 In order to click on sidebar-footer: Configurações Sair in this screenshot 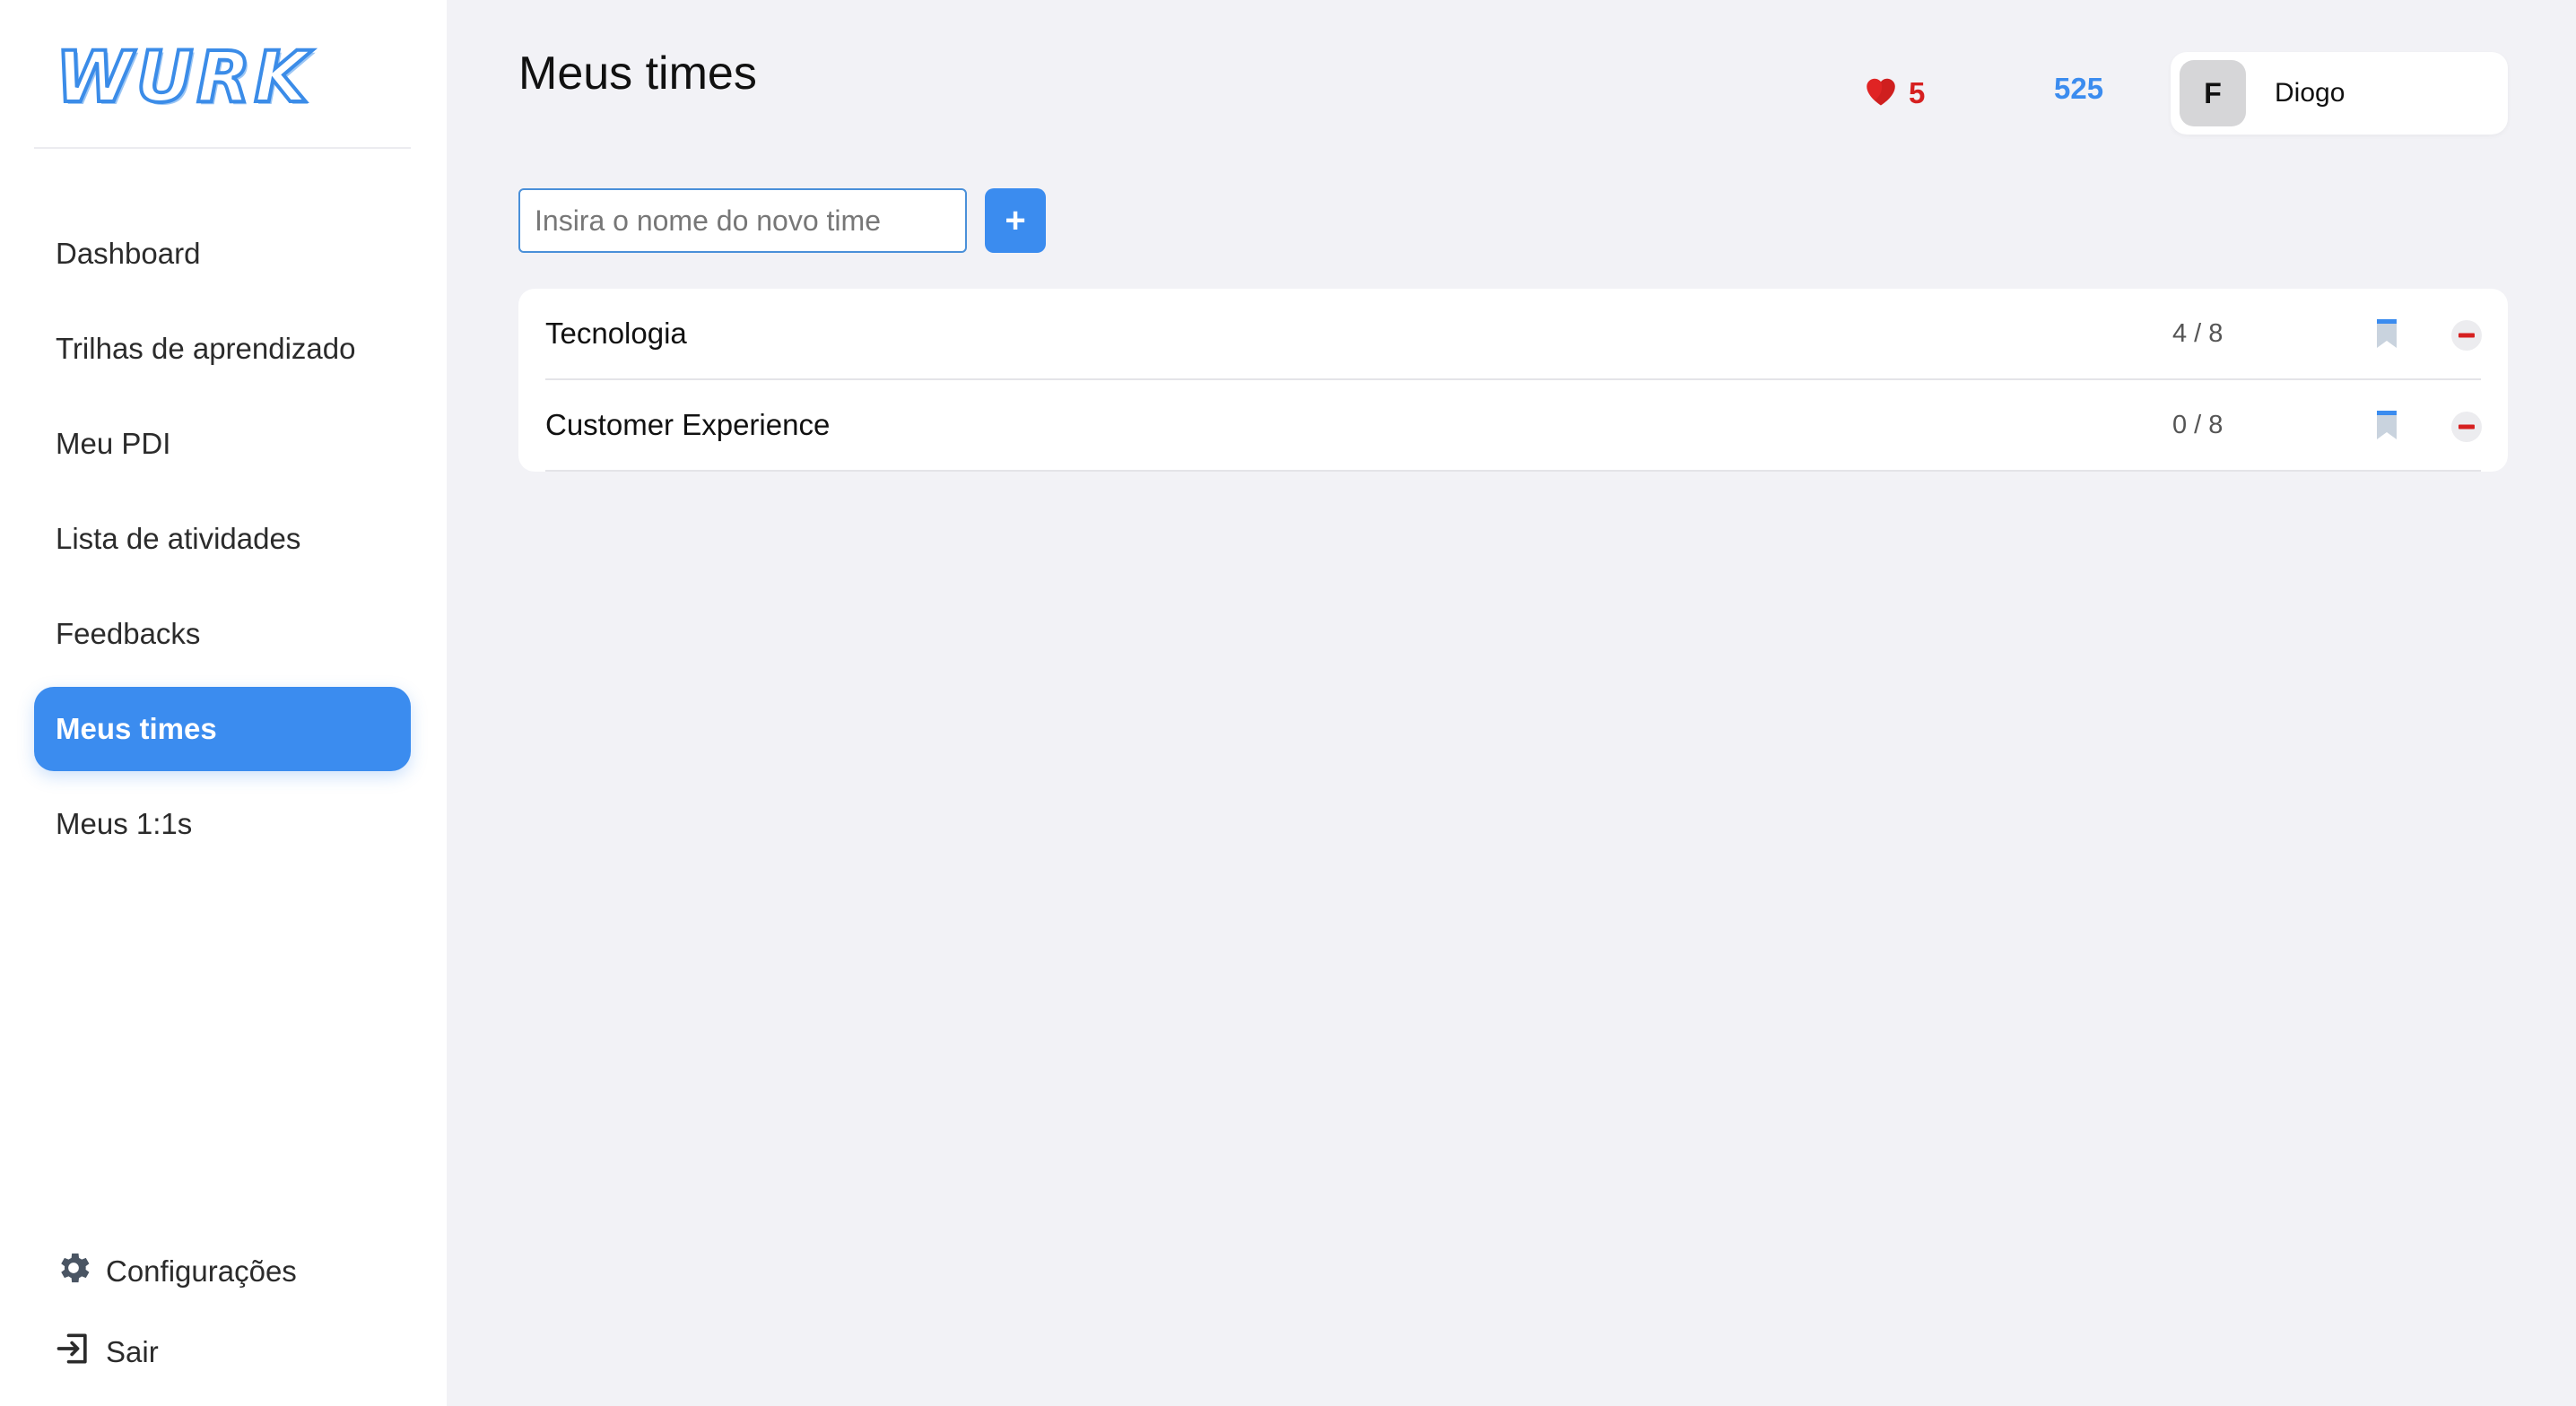, I will do `click(175, 1325)`.